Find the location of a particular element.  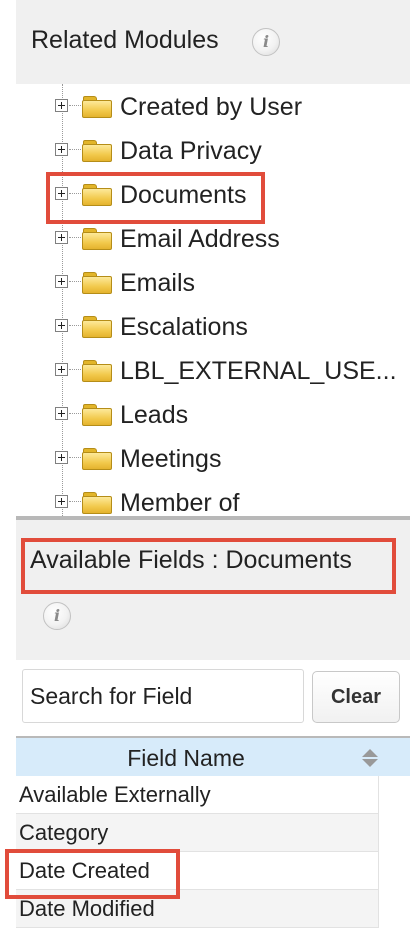

tree-item-created-by-user: Created by User is located at coordinates (213, 106).